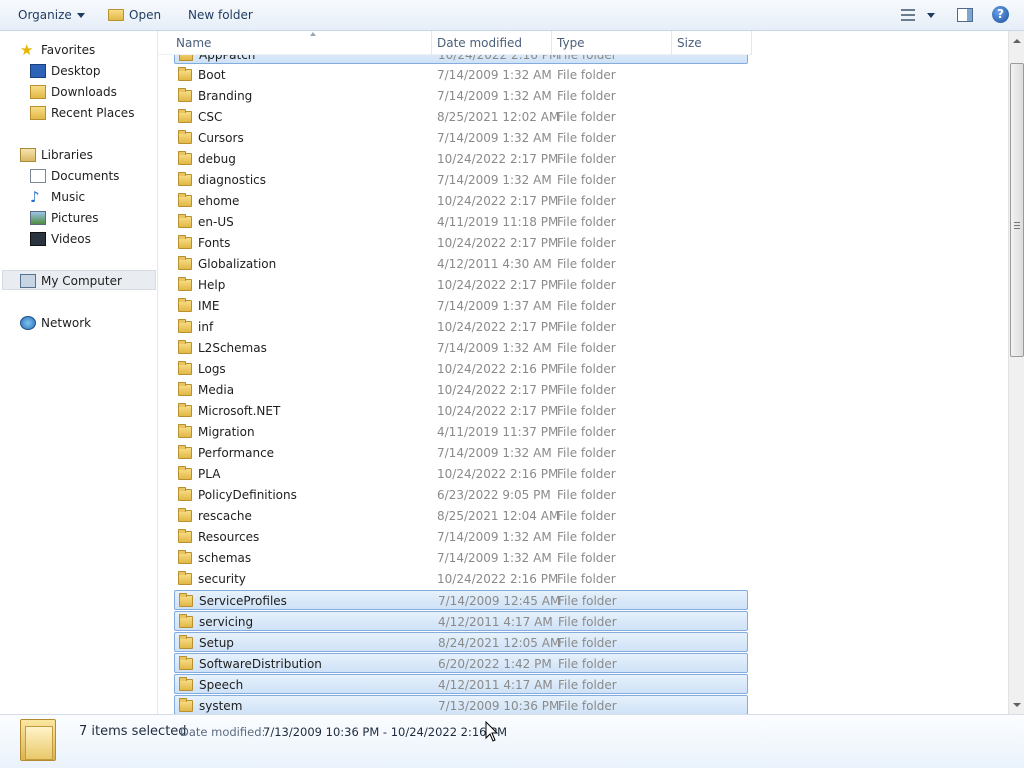 The image size is (1024, 768). What do you see at coordinates (492, 43) in the screenshot?
I see `column-header-date-modified: Date modified` at bounding box center [492, 43].